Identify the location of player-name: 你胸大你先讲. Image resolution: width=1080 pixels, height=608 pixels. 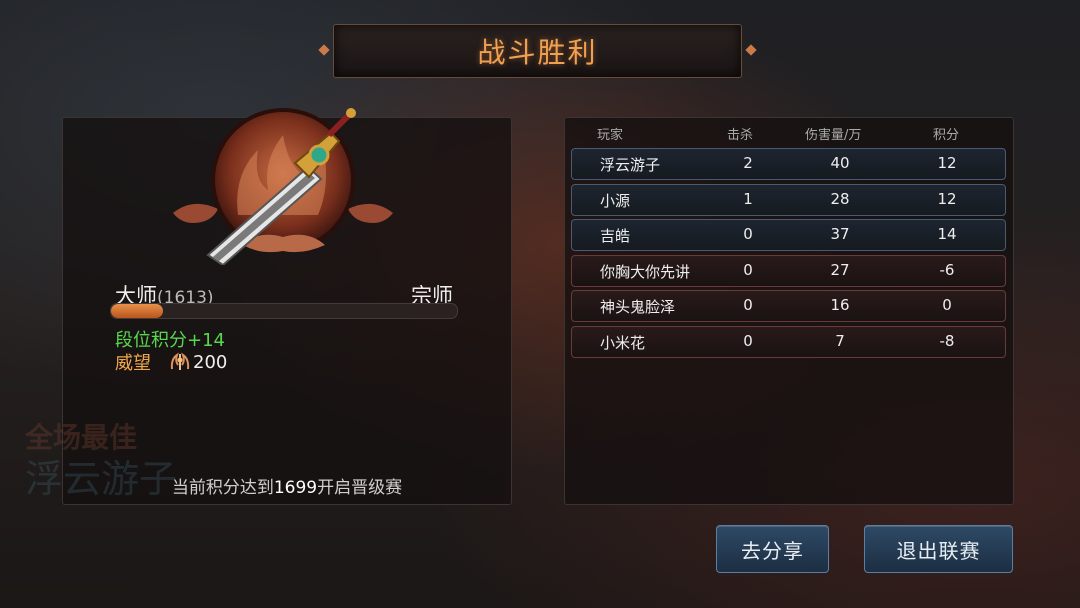
(645, 272).